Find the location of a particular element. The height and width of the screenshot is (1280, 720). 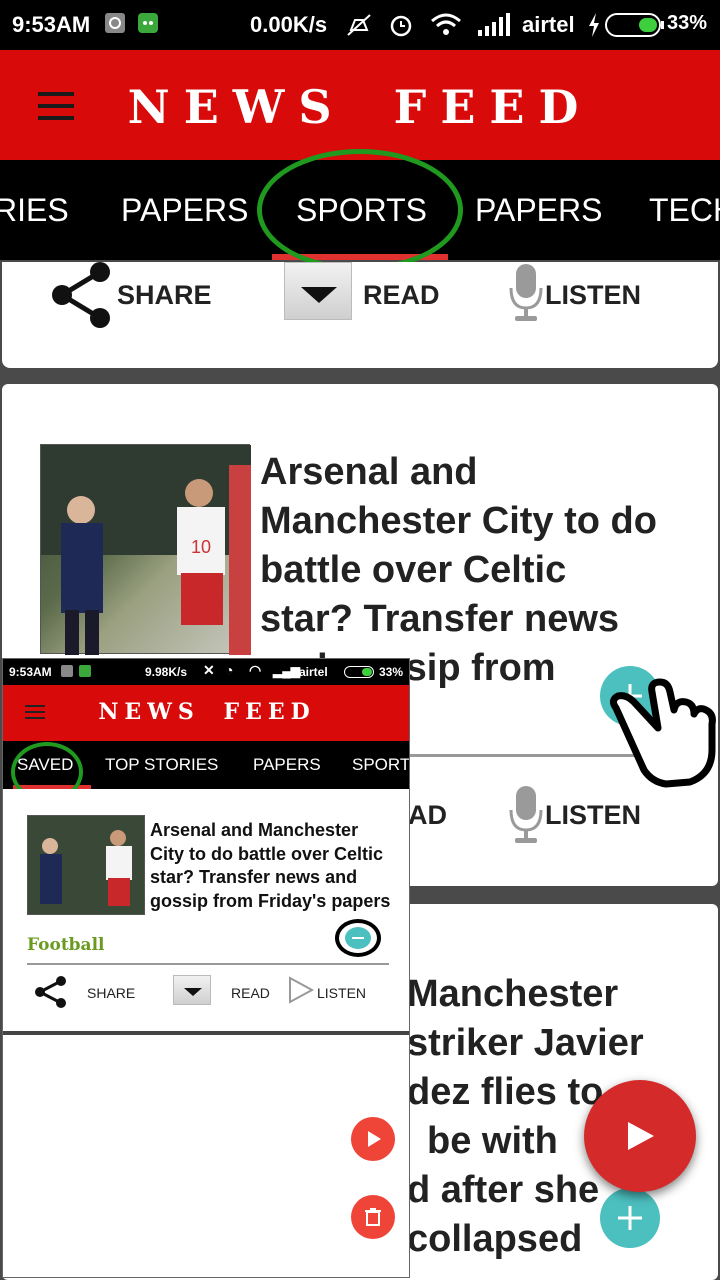

svg-text: 10 is located at coordinates (201, 547).